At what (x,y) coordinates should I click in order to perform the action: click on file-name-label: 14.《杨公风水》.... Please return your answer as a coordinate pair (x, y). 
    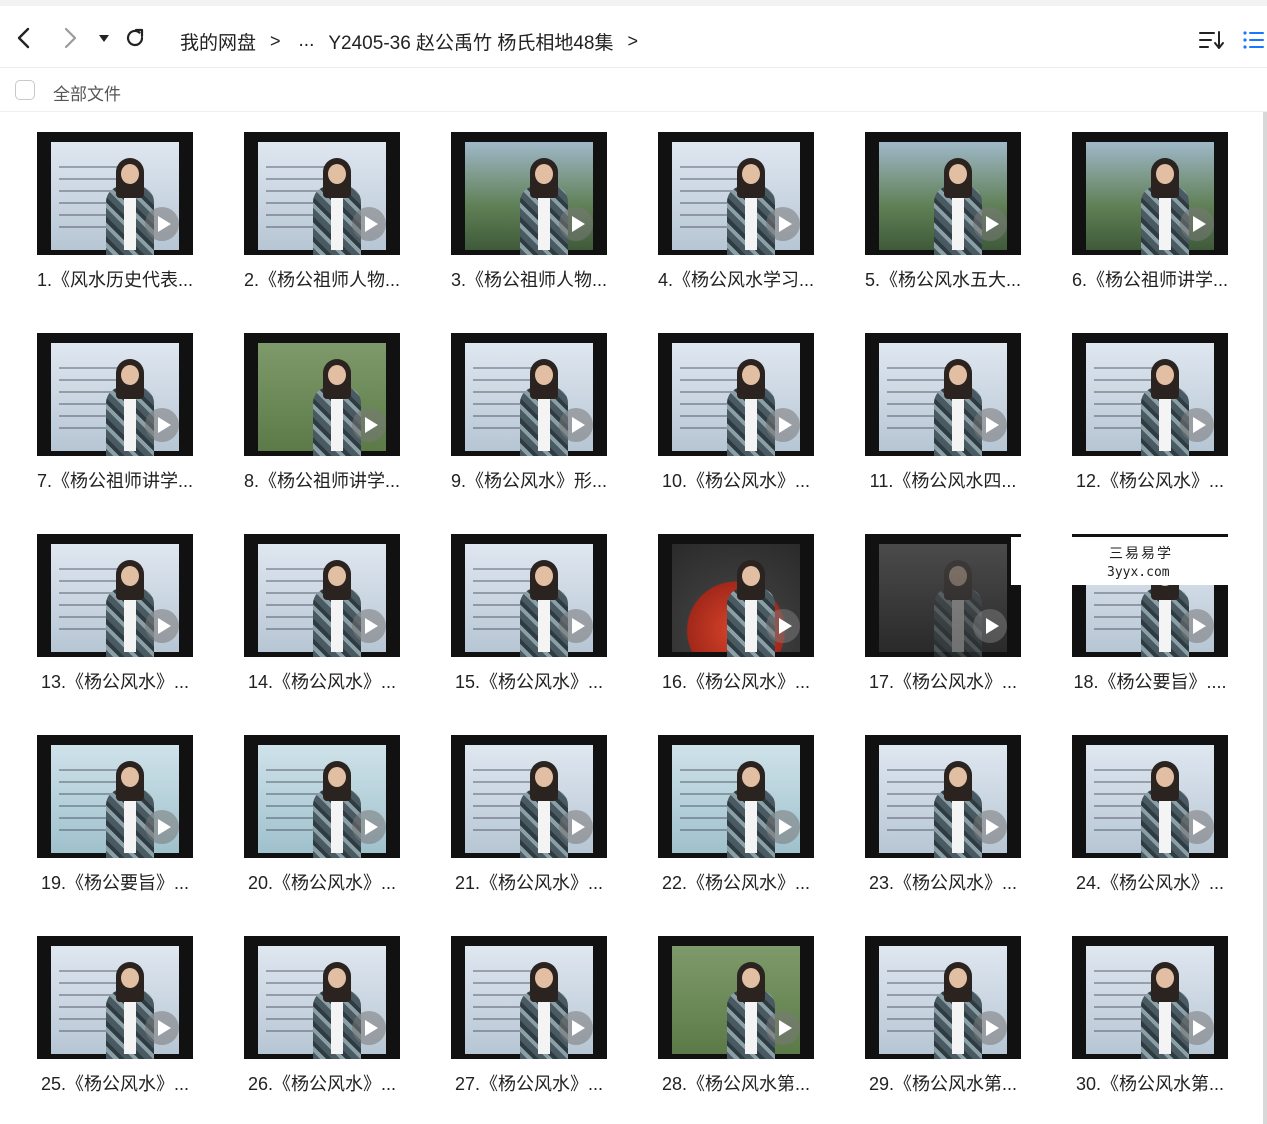
    Looking at the image, I should click on (322, 682).